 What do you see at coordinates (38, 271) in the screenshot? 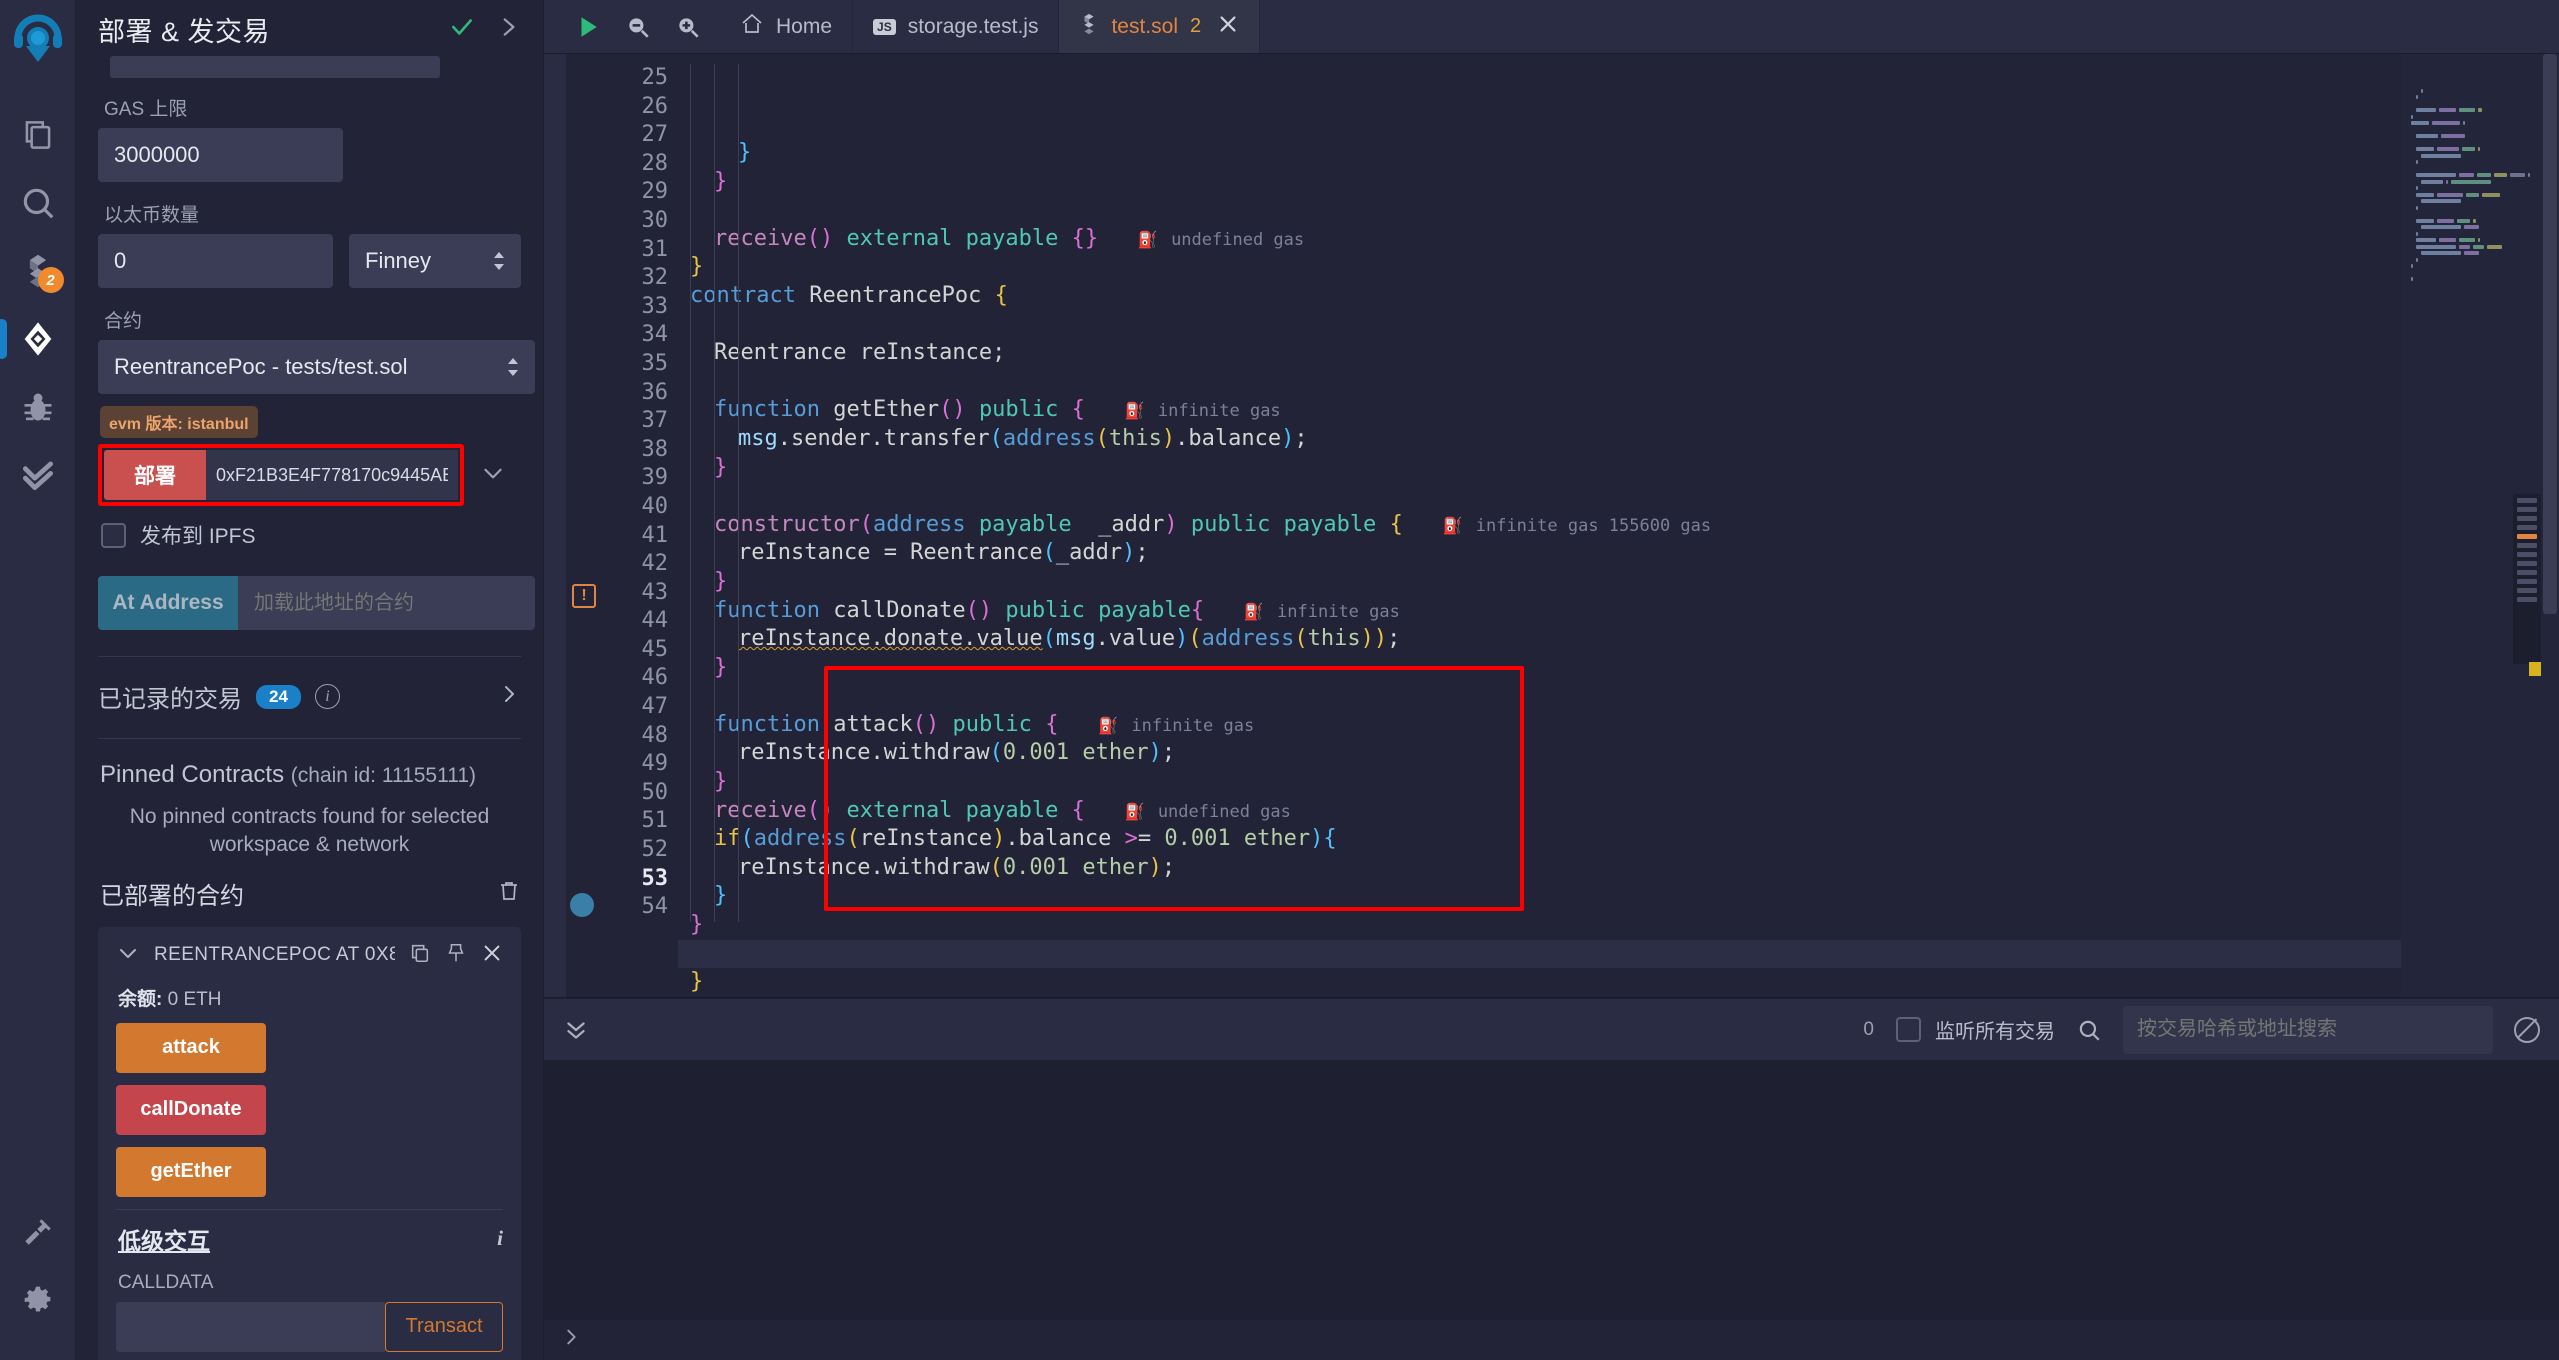
I see `sidebar-item-solidity-compiler: 2` at bounding box center [38, 271].